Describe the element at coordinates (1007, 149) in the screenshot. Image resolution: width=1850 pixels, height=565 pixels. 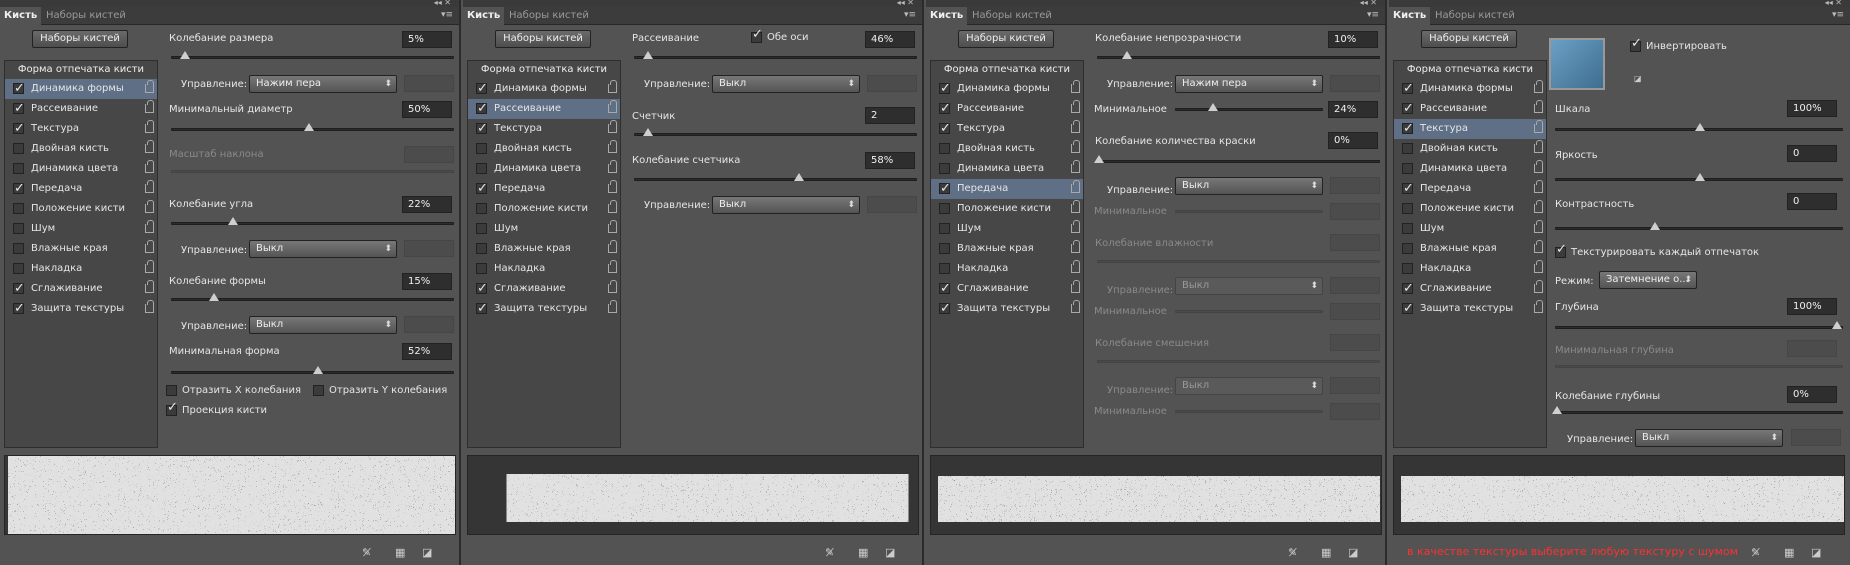
I see `sidebar-item: Двойная кисть` at that location.